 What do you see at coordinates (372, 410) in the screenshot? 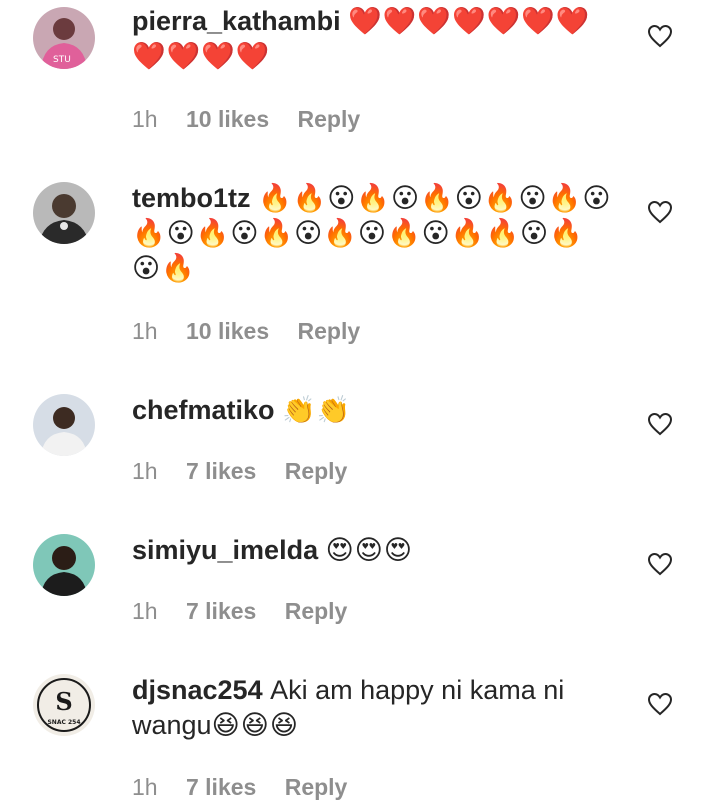
I see `comment-body: chefmatiko 👏👏` at bounding box center [372, 410].